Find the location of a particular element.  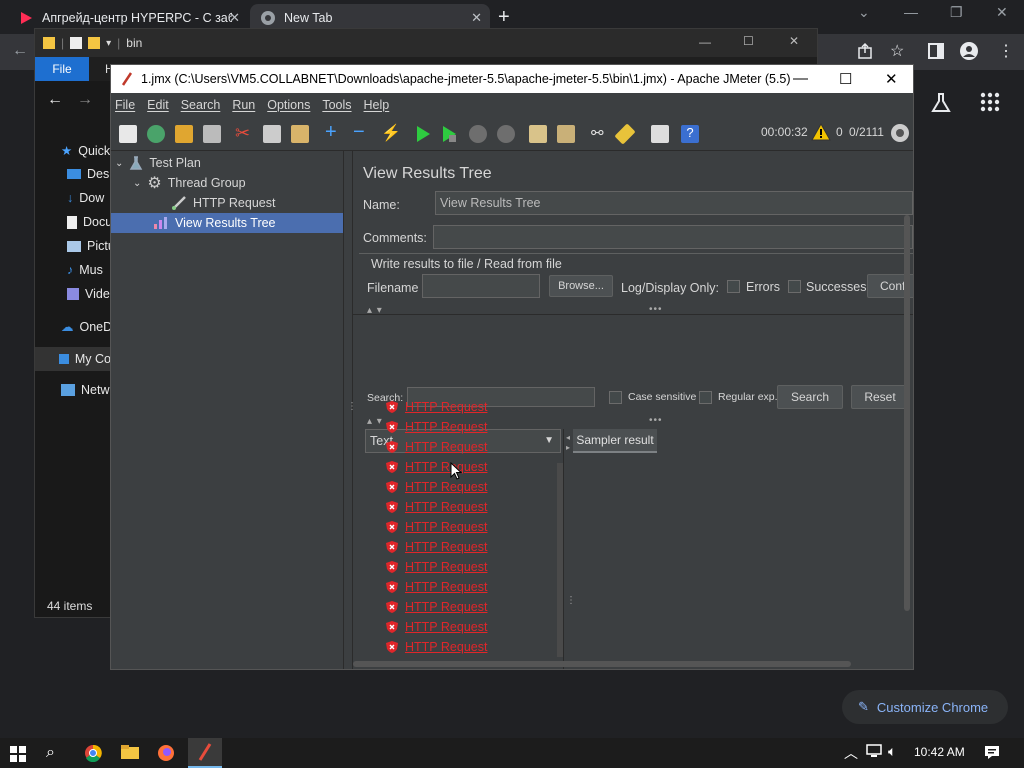

new-icon is located at coordinates (128, 134).